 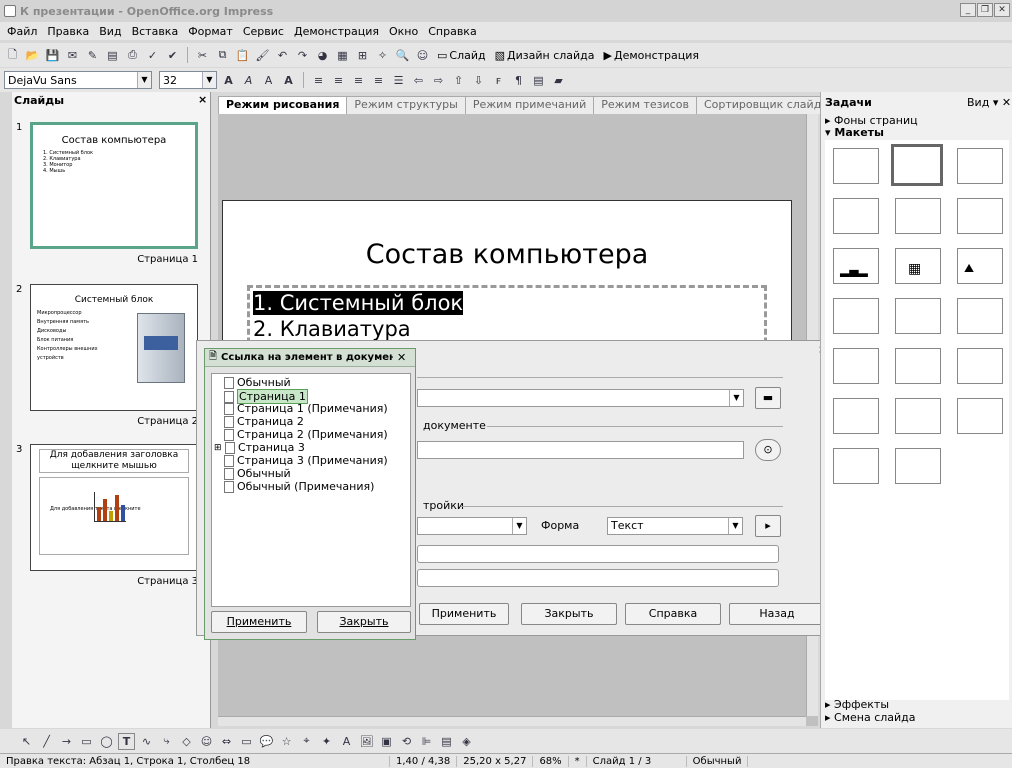 What do you see at coordinates (146, 741) in the screenshot?
I see `curve-icon: ∿` at bounding box center [146, 741].